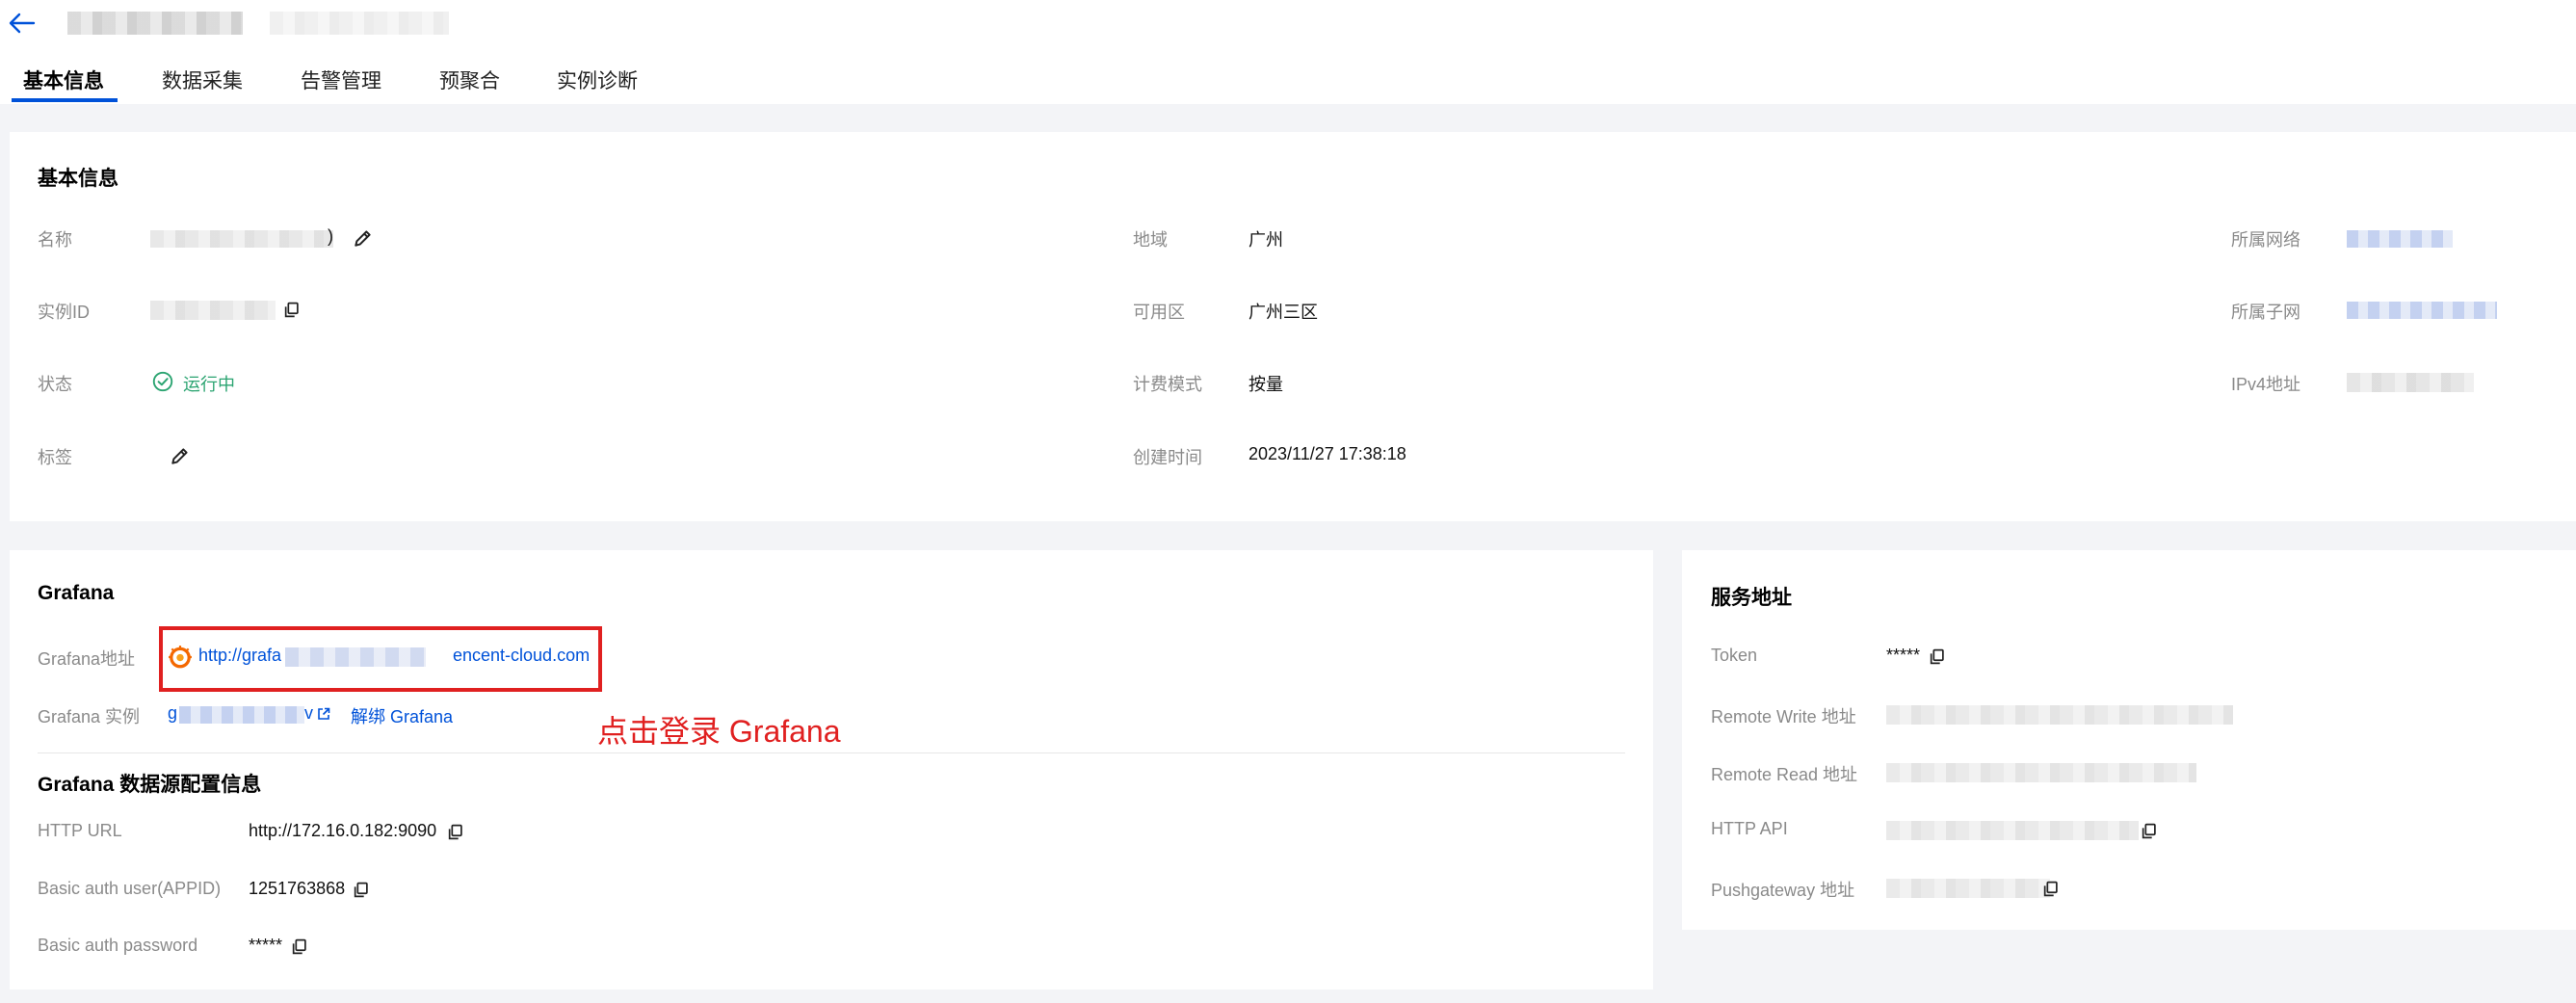 Image resolution: width=2576 pixels, height=1003 pixels. What do you see at coordinates (150, 785) in the screenshot?
I see `grafana-datasource-title: Grafana 数据源配置信息` at bounding box center [150, 785].